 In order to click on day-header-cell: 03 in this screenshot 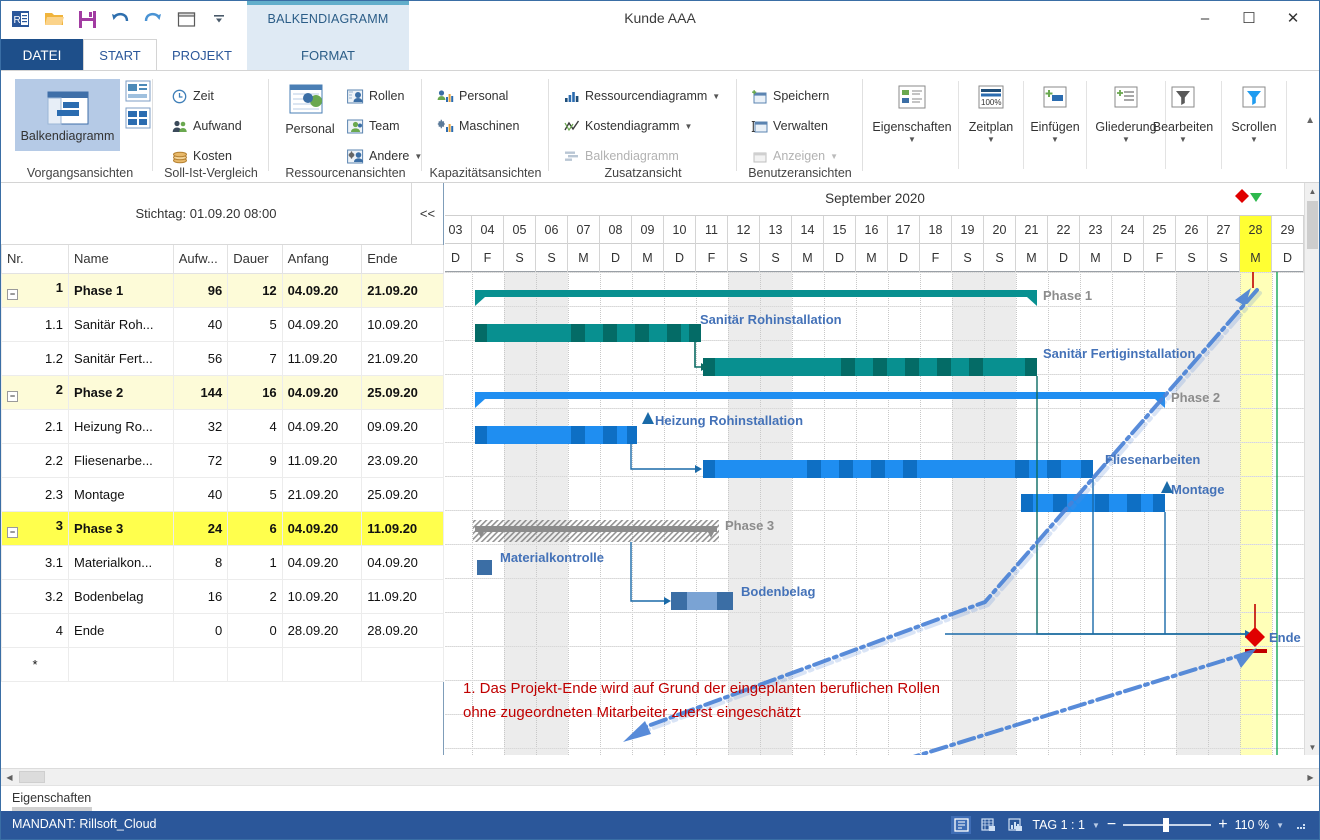, I will do `click(458, 230)`.